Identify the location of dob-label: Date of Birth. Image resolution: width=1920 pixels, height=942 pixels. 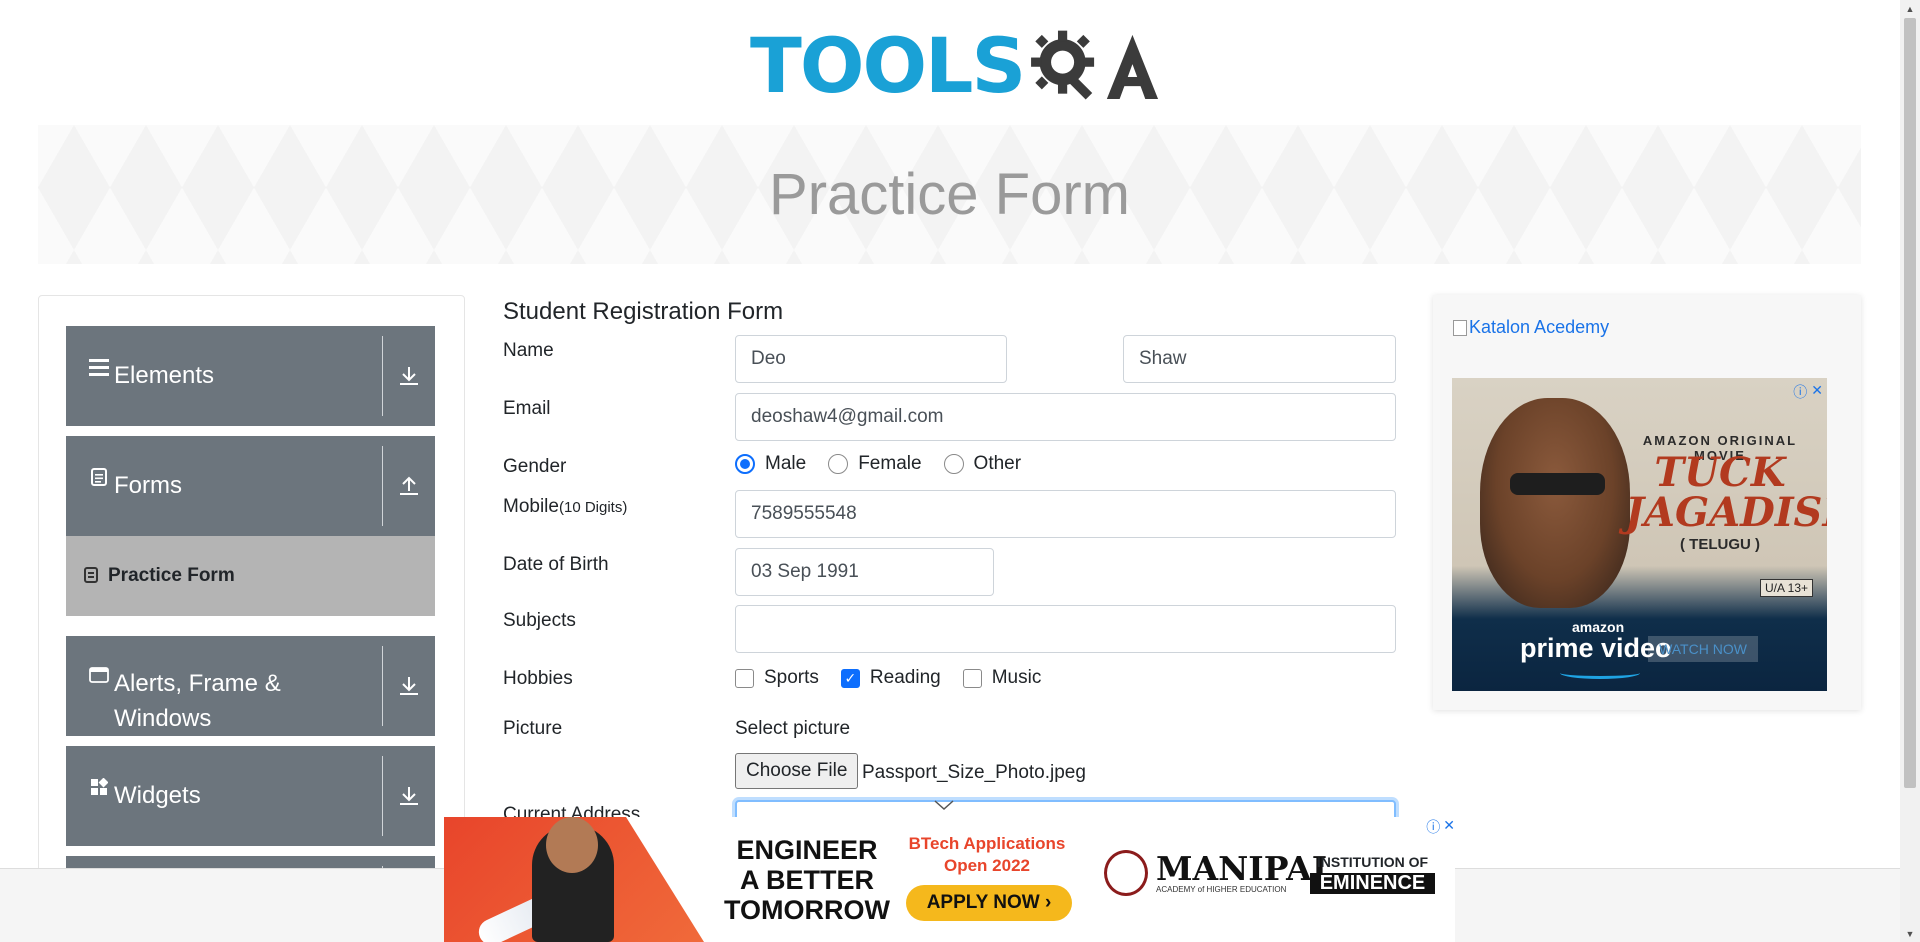
(556, 564).